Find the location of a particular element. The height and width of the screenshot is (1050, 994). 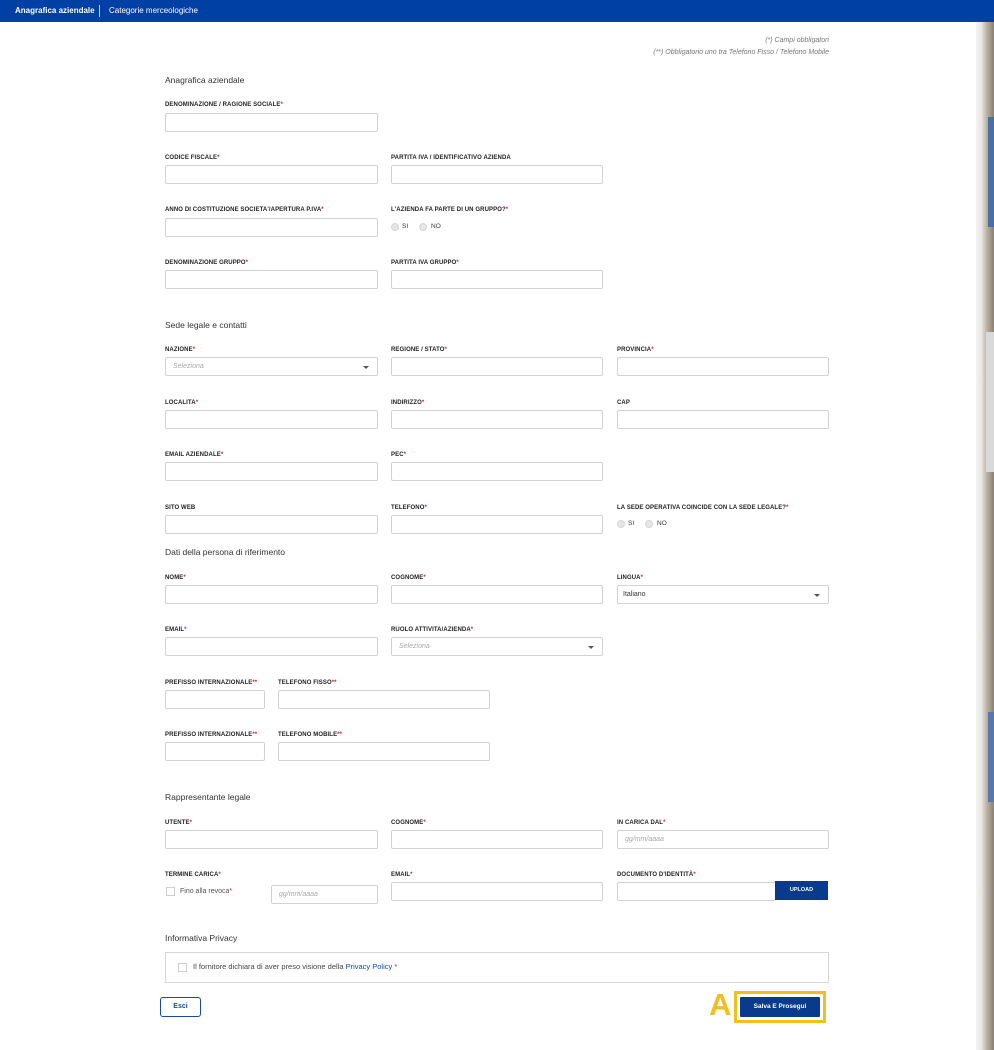

tab-anagrafica-aziendale: Anagrafica aziendale is located at coordinates (55, 11).